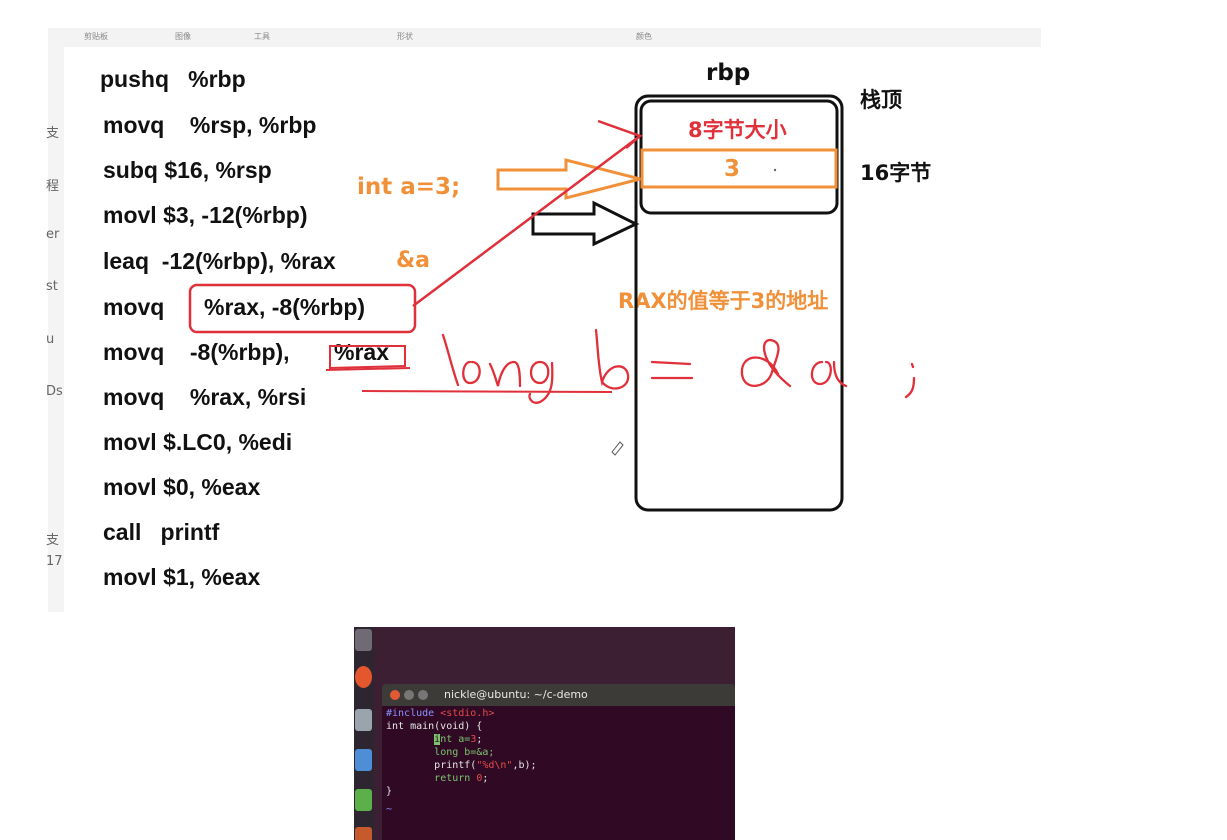  I want to click on code-token: }, so click(389, 791).